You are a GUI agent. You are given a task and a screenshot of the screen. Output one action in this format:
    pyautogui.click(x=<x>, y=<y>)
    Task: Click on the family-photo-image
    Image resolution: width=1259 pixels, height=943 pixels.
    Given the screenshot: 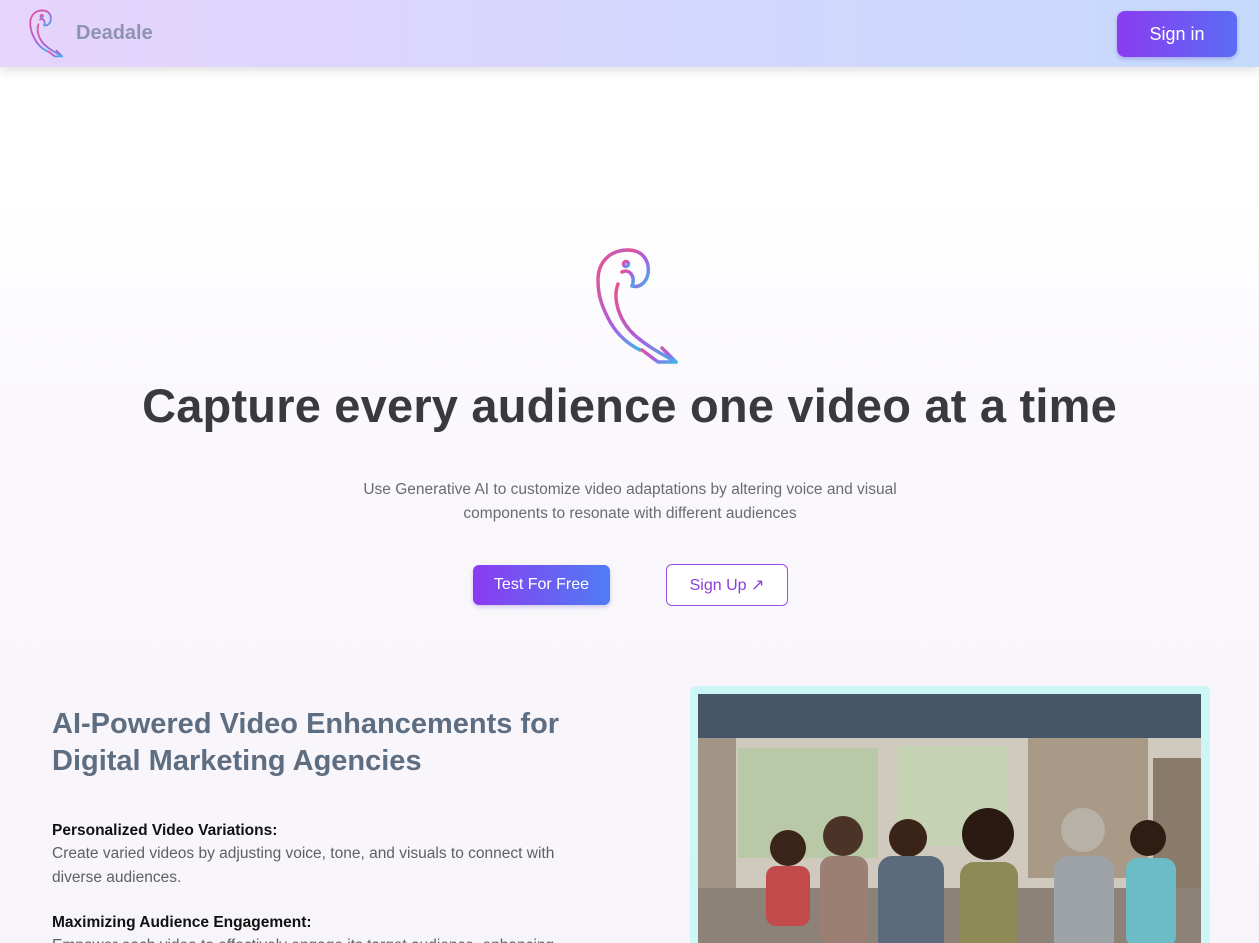 What is the action you would take?
    pyautogui.click(x=949, y=840)
    